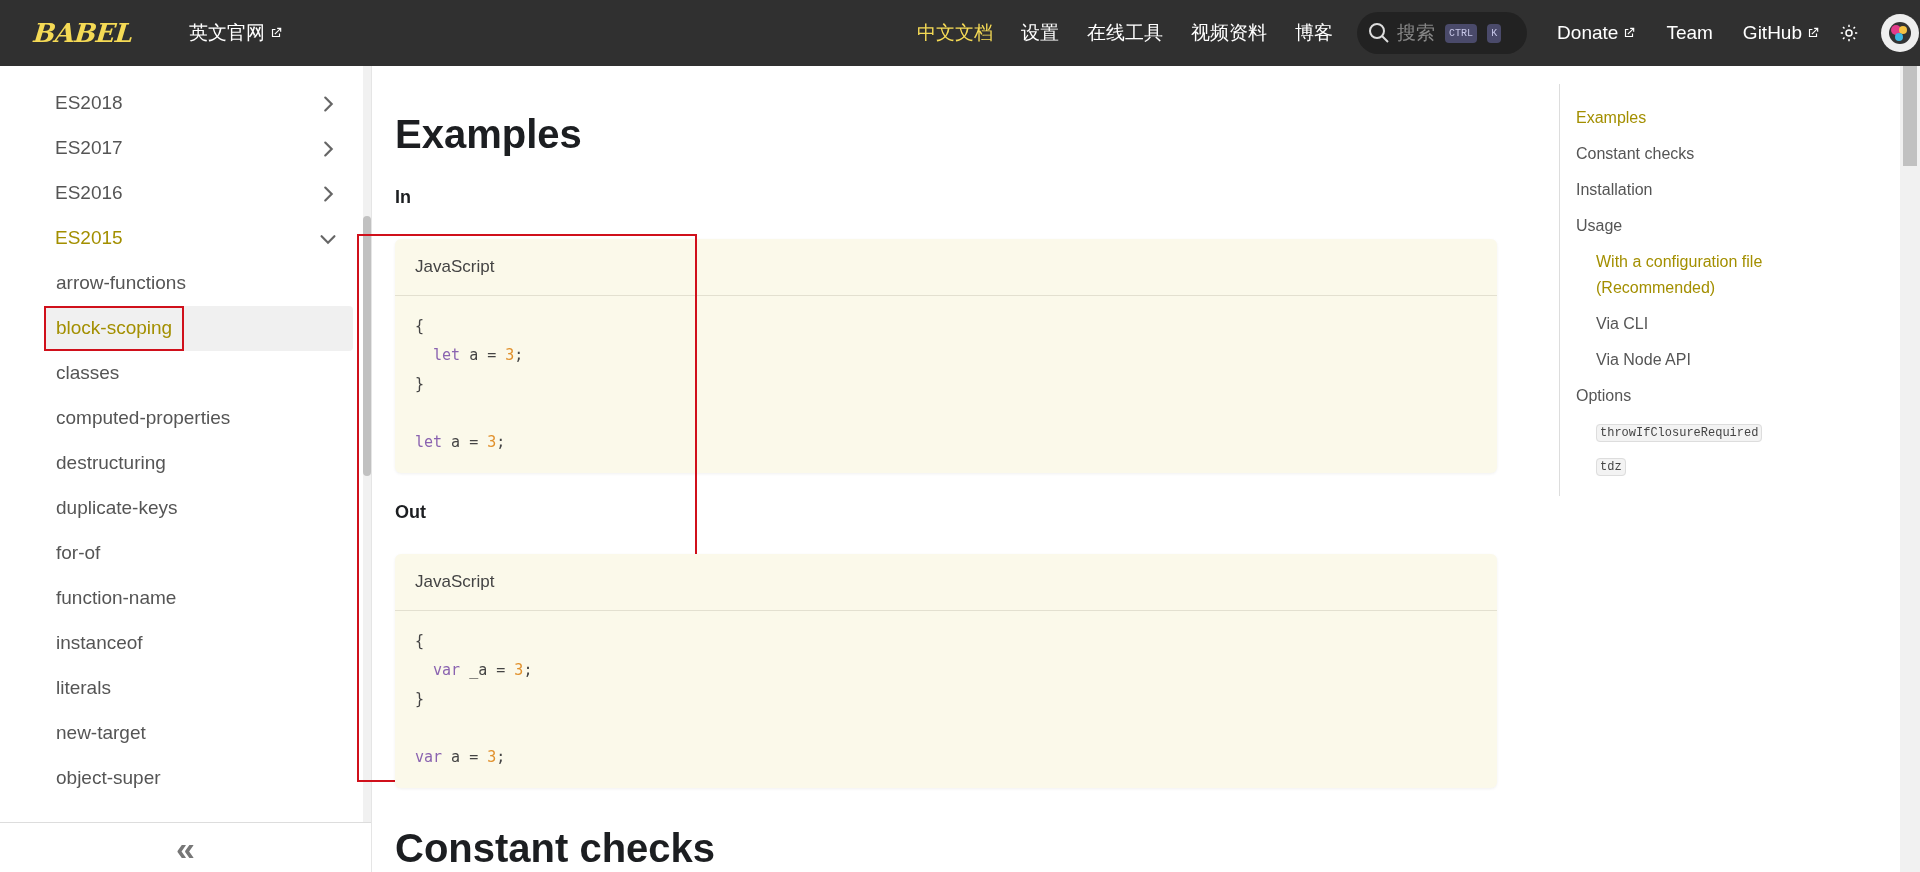 Image resolution: width=1920 pixels, height=872 pixels. I want to click on nav-link: 中文文档, so click(955, 33).